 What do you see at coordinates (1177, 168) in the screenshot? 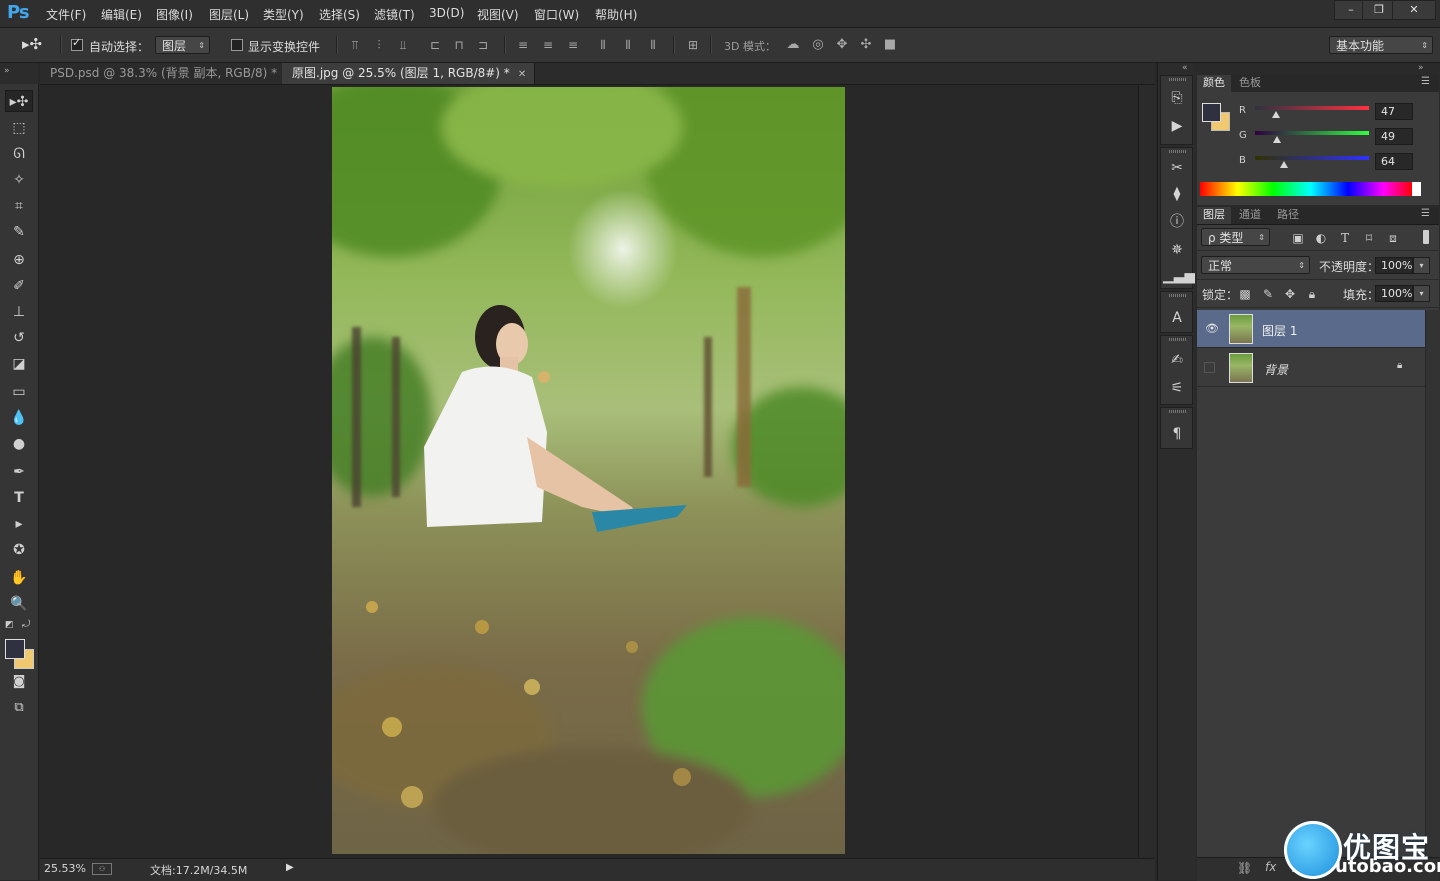
I see `tool-presets-icon: ✂` at bounding box center [1177, 168].